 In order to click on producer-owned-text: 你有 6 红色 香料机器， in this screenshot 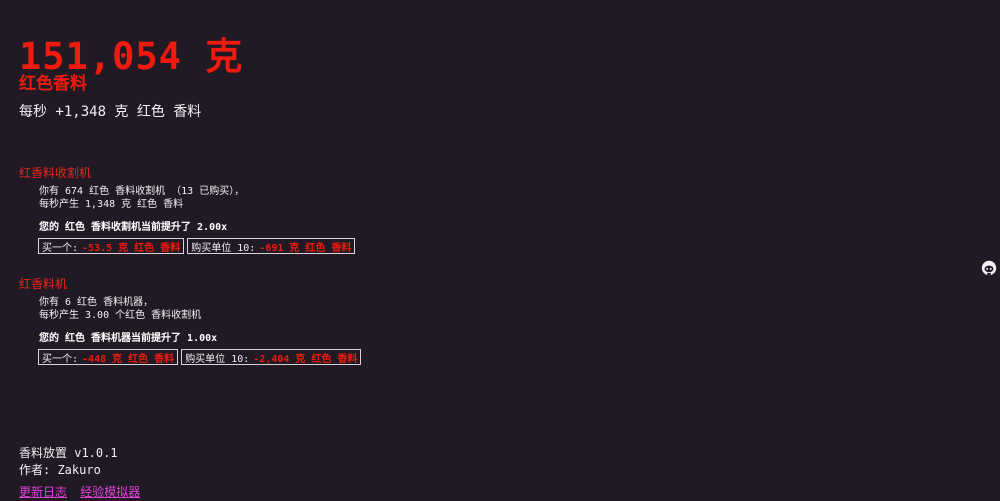, I will do `click(96, 302)`.